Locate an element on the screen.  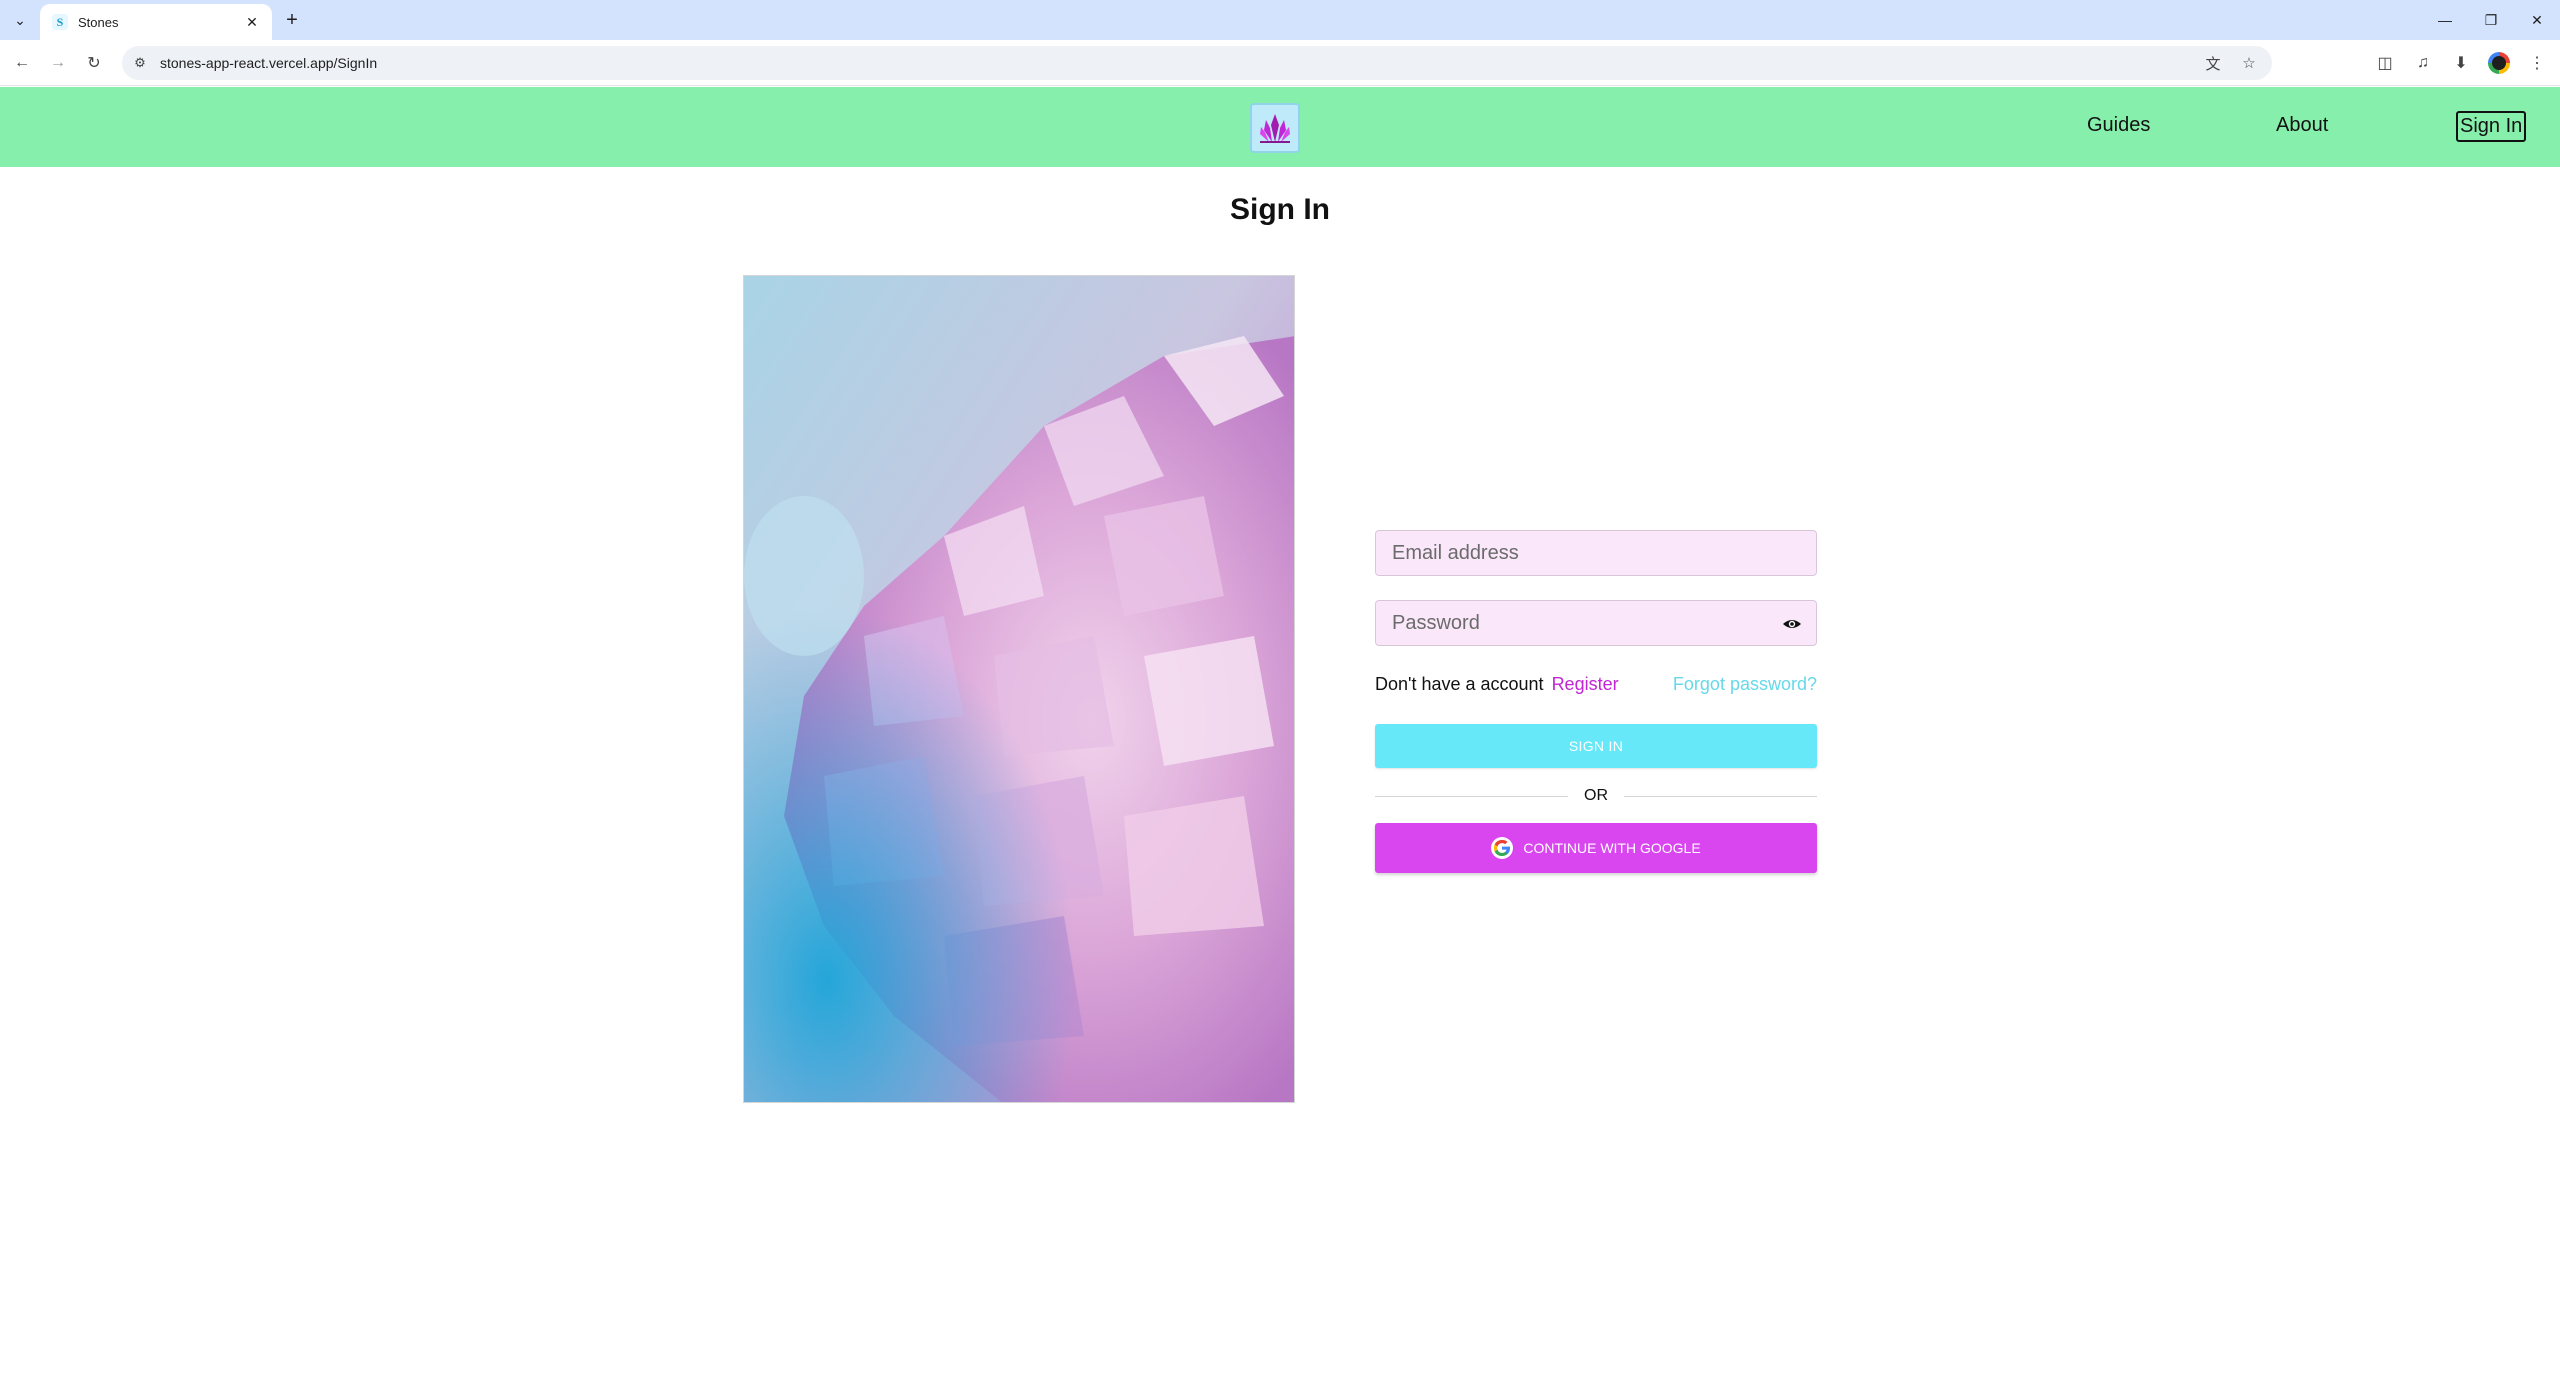
translate-icon: 文 is located at coordinates (2213, 63).